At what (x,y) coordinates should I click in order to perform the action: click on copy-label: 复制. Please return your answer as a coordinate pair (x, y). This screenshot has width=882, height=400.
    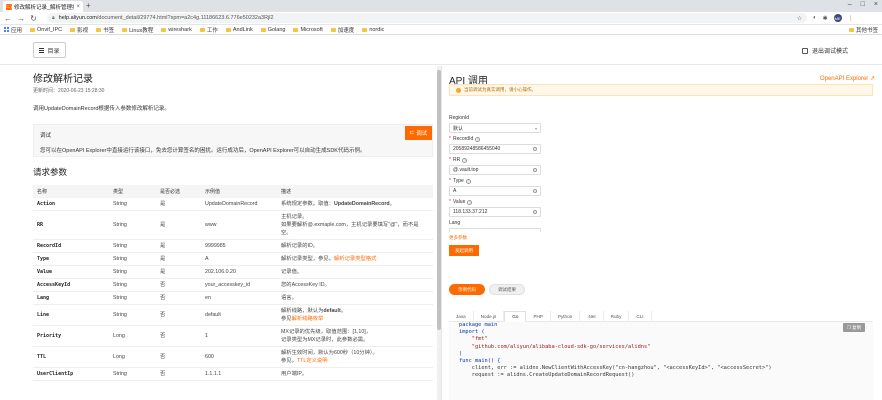
    Looking at the image, I should click on (857, 327).